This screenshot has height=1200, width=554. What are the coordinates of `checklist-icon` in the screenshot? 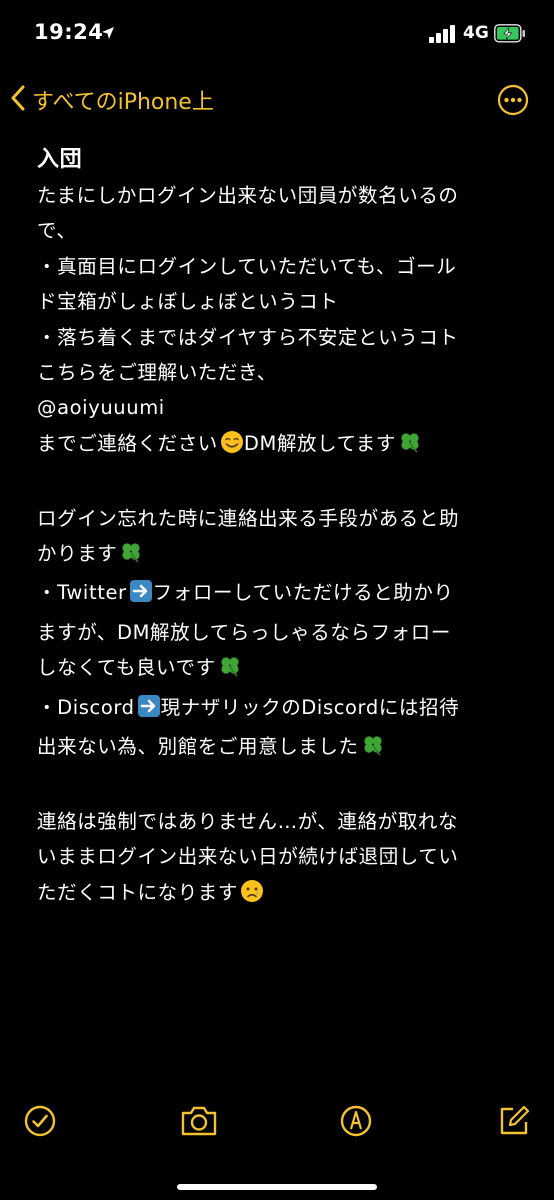 It's located at (40, 1124).